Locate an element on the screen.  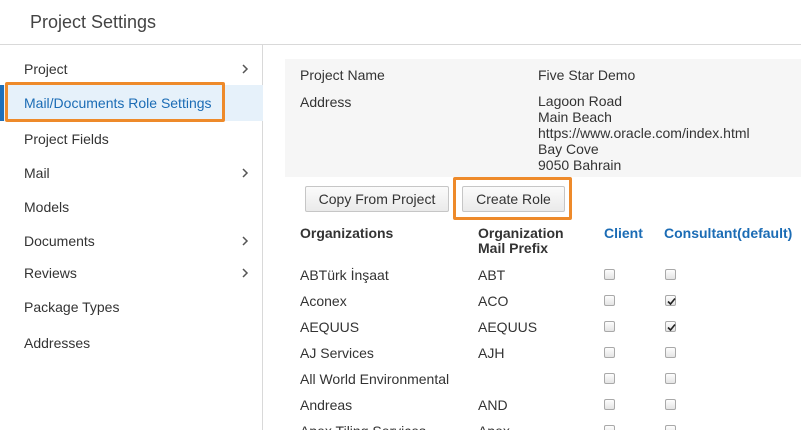
create-role-button: Create Role is located at coordinates (513, 199).